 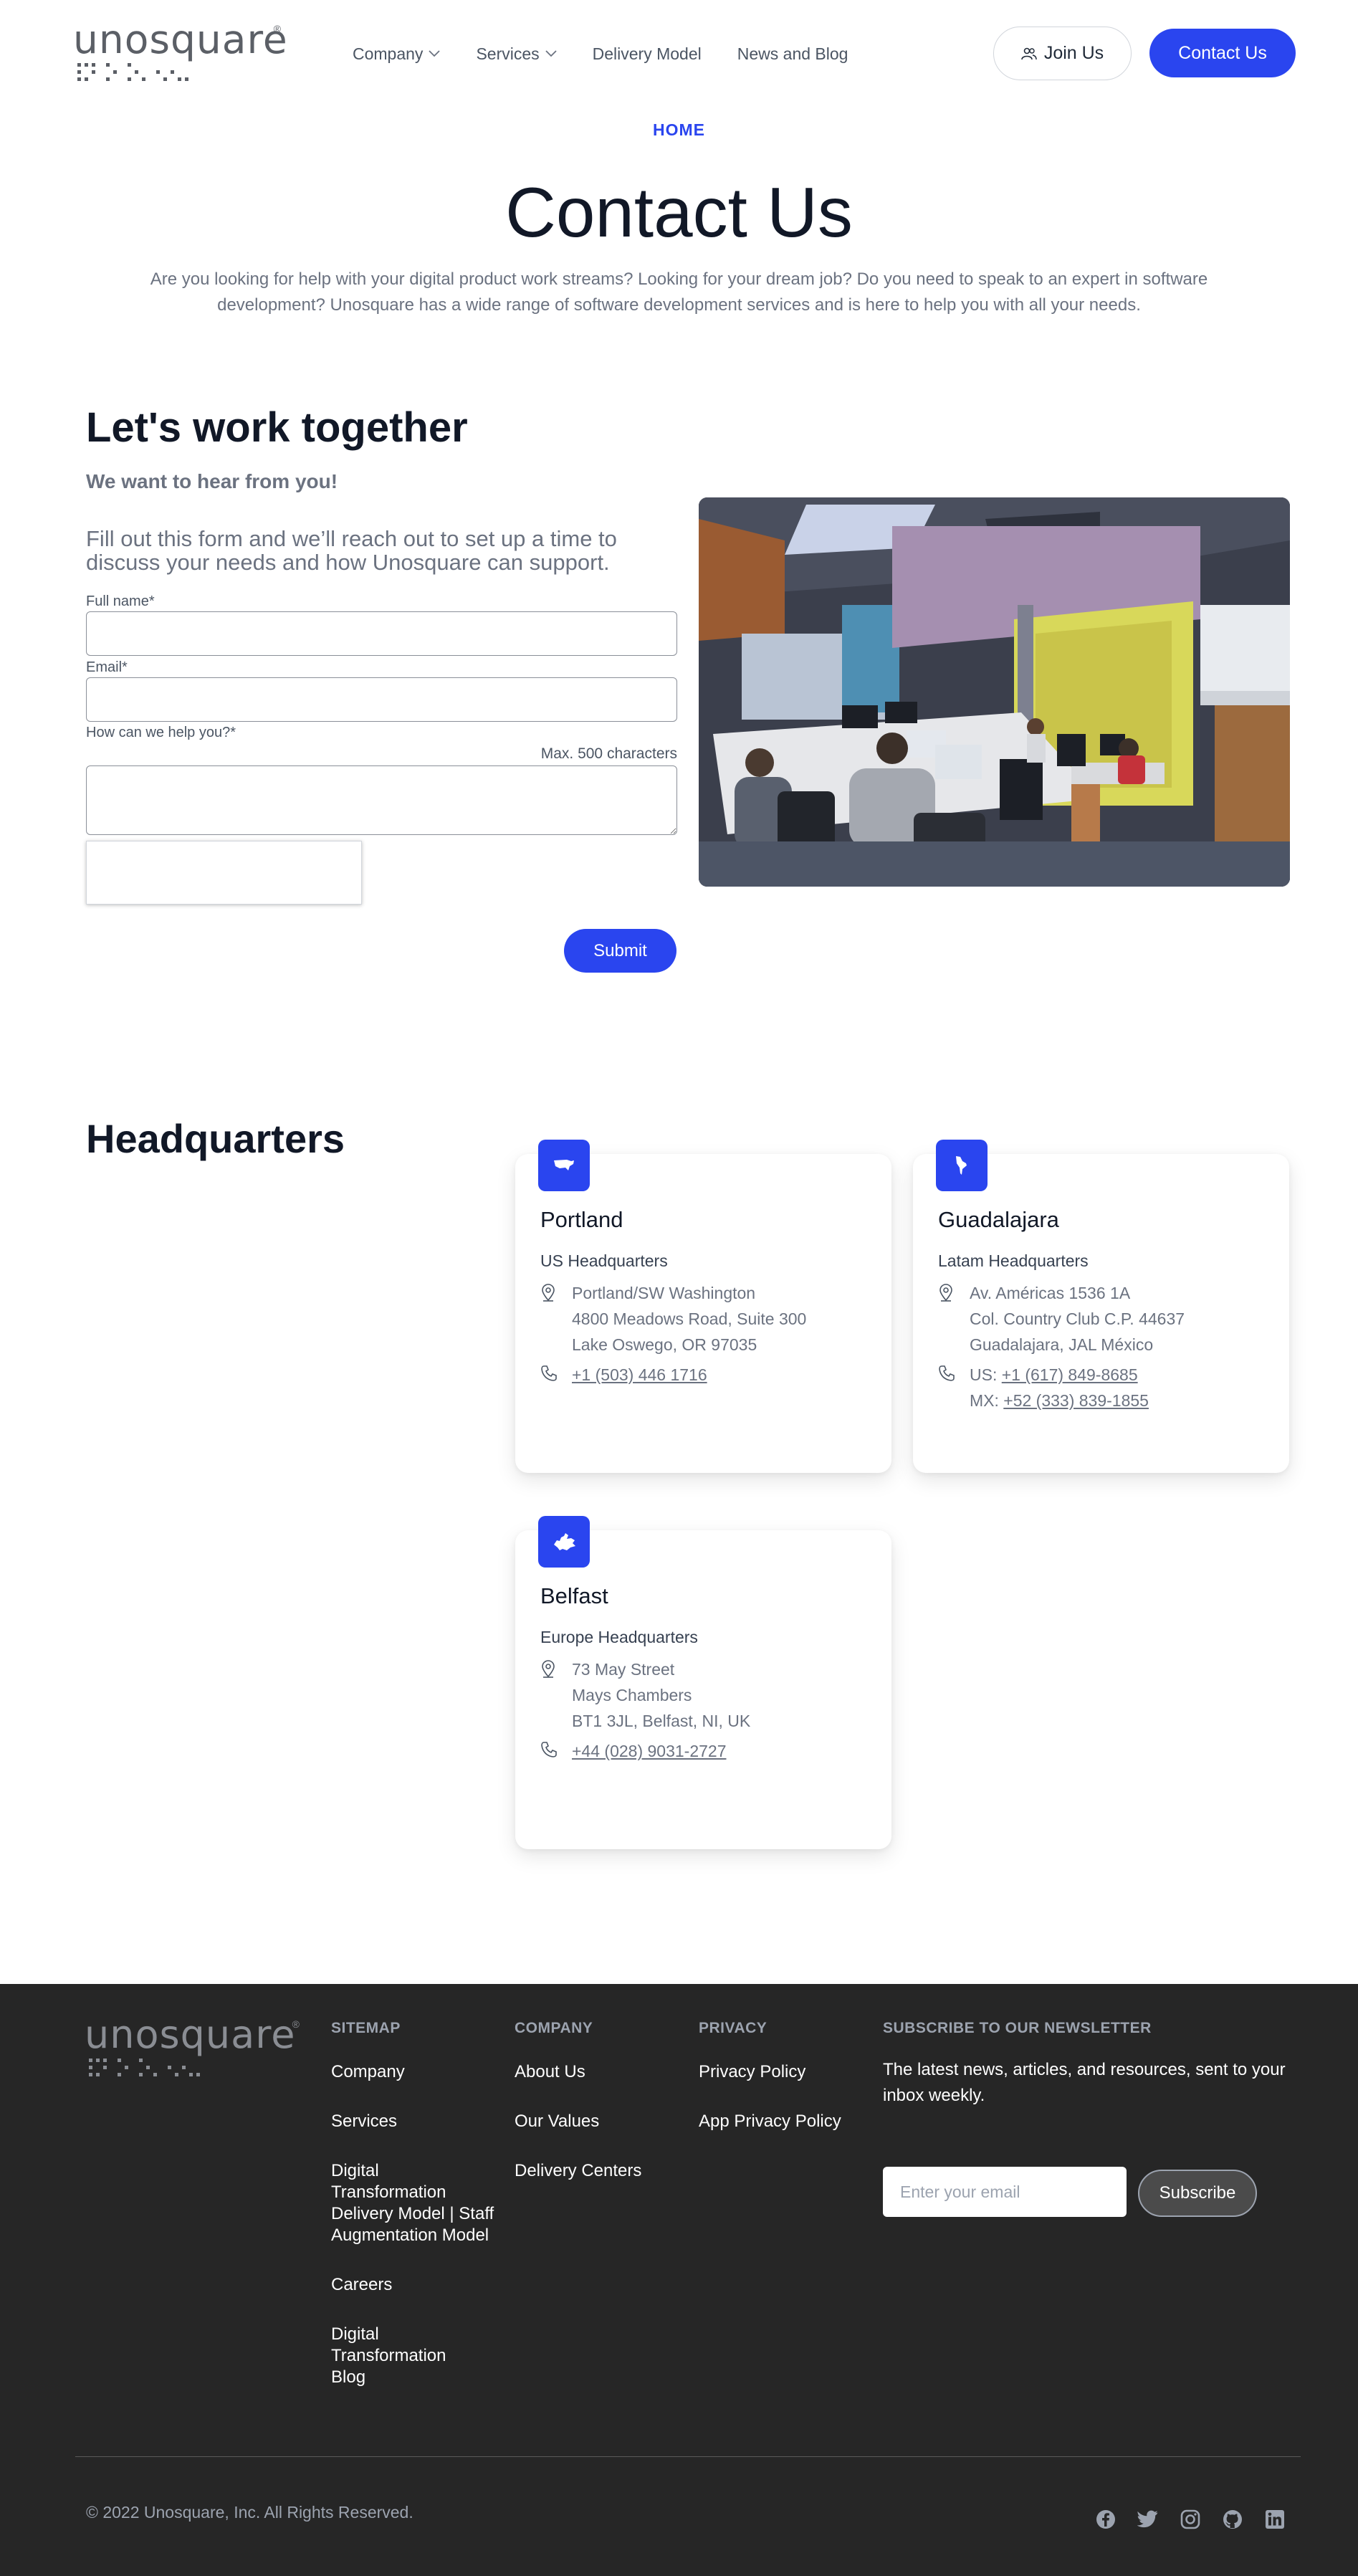 I want to click on recaptcha-widget, so click(x=224, y=873).